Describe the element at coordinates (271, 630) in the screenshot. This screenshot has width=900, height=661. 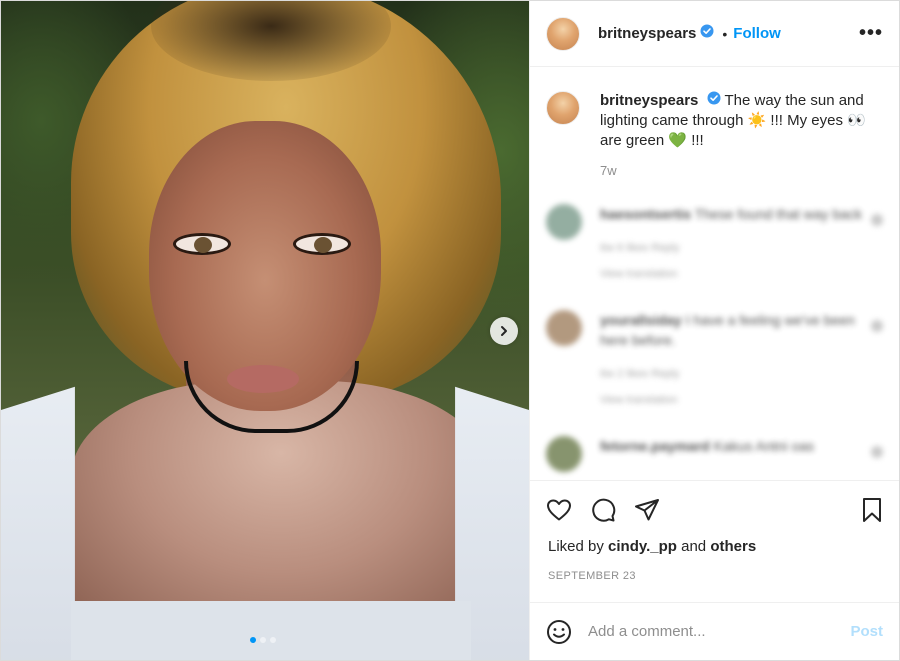
I see `photo-dress-bodice` at that location.